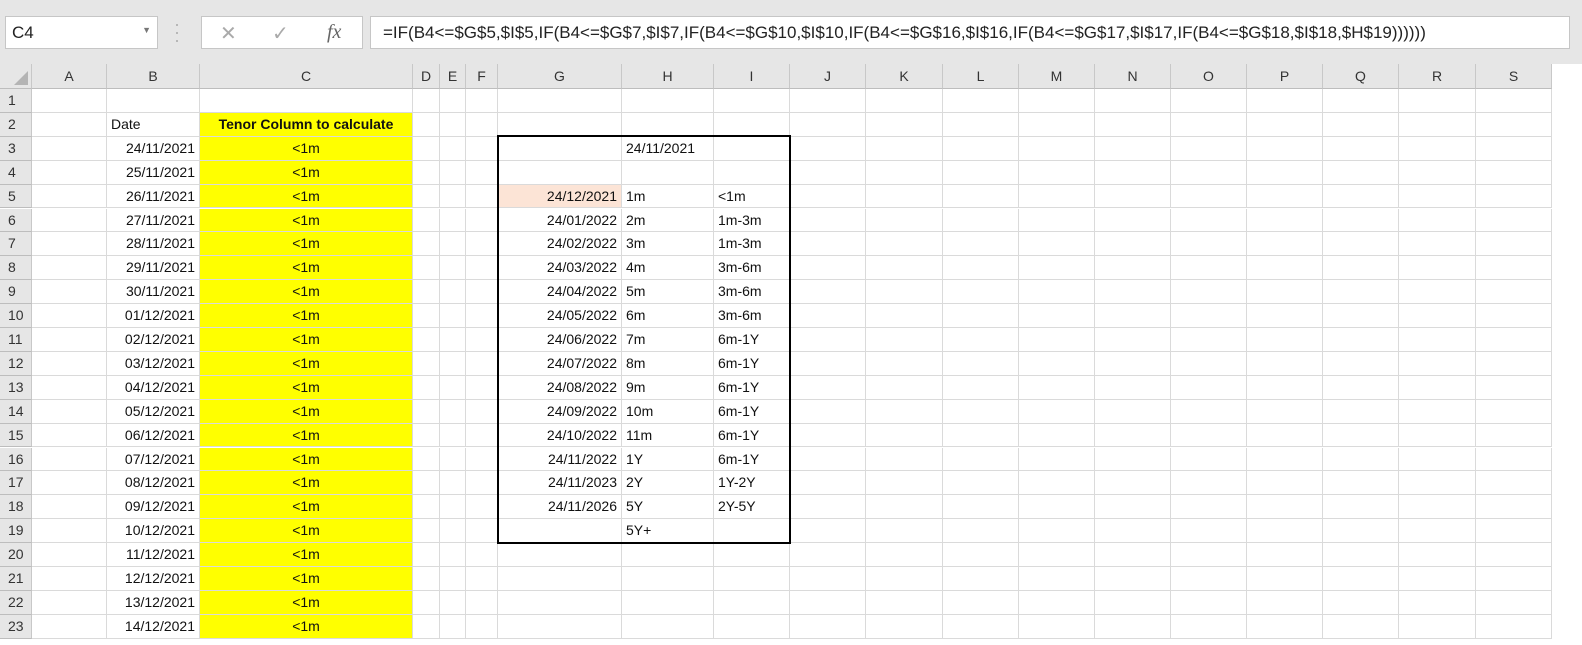 This screenshot has height=645, width=1582. Describe the element at coordinates (752, 483) in the screenshot. I see `cell-I17: 1Y-2Y` at that location.